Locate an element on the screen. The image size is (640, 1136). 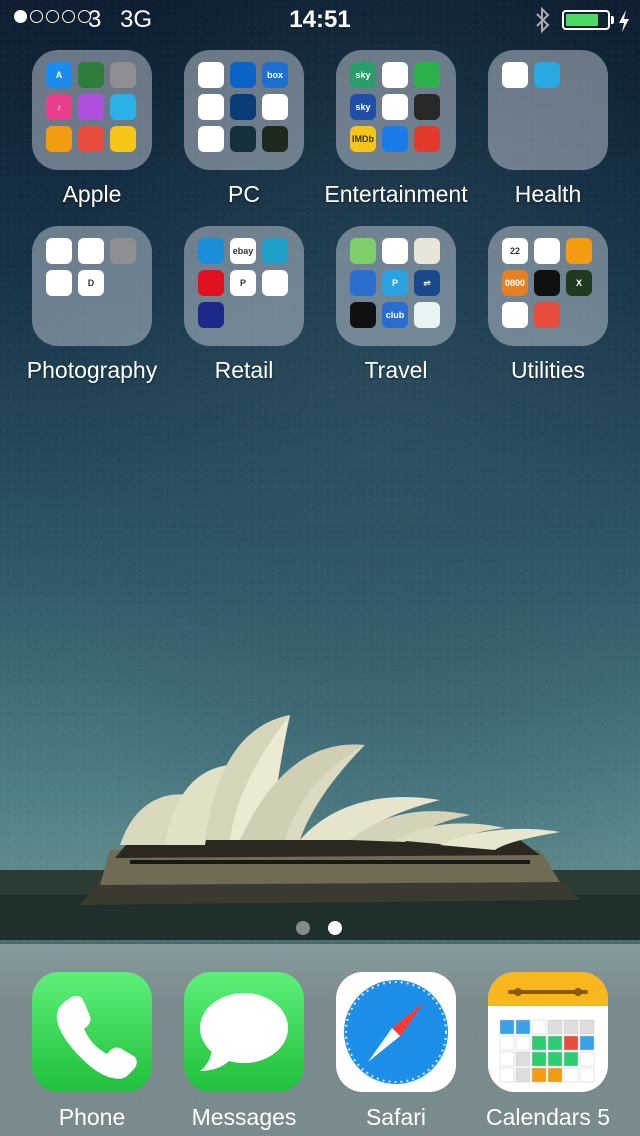
phone-icon is located at coordinates (92, 1032).